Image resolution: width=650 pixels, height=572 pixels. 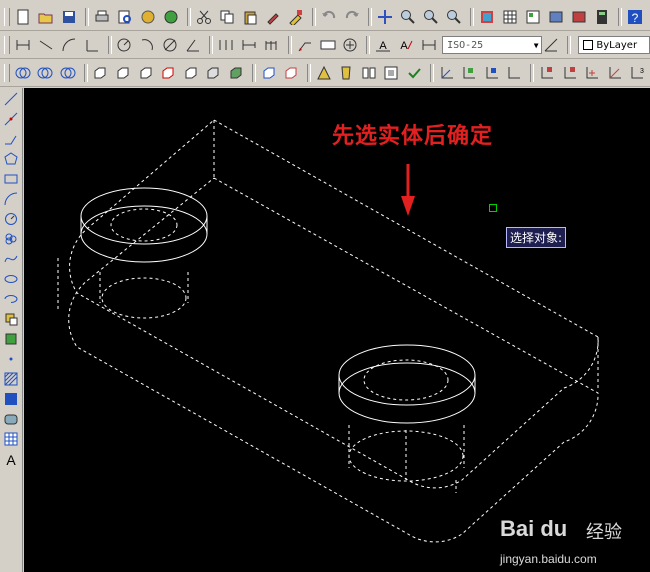 I want to click on ucs-object-icon, so click(x=547, y=73).